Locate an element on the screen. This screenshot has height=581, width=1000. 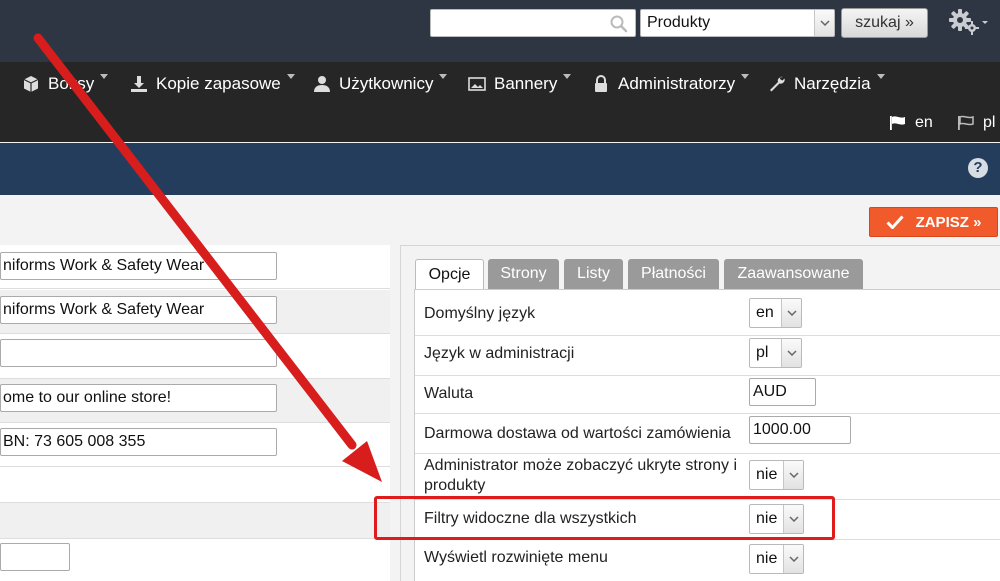
option-label: Język w administracji is located at coordinates (499, 353).